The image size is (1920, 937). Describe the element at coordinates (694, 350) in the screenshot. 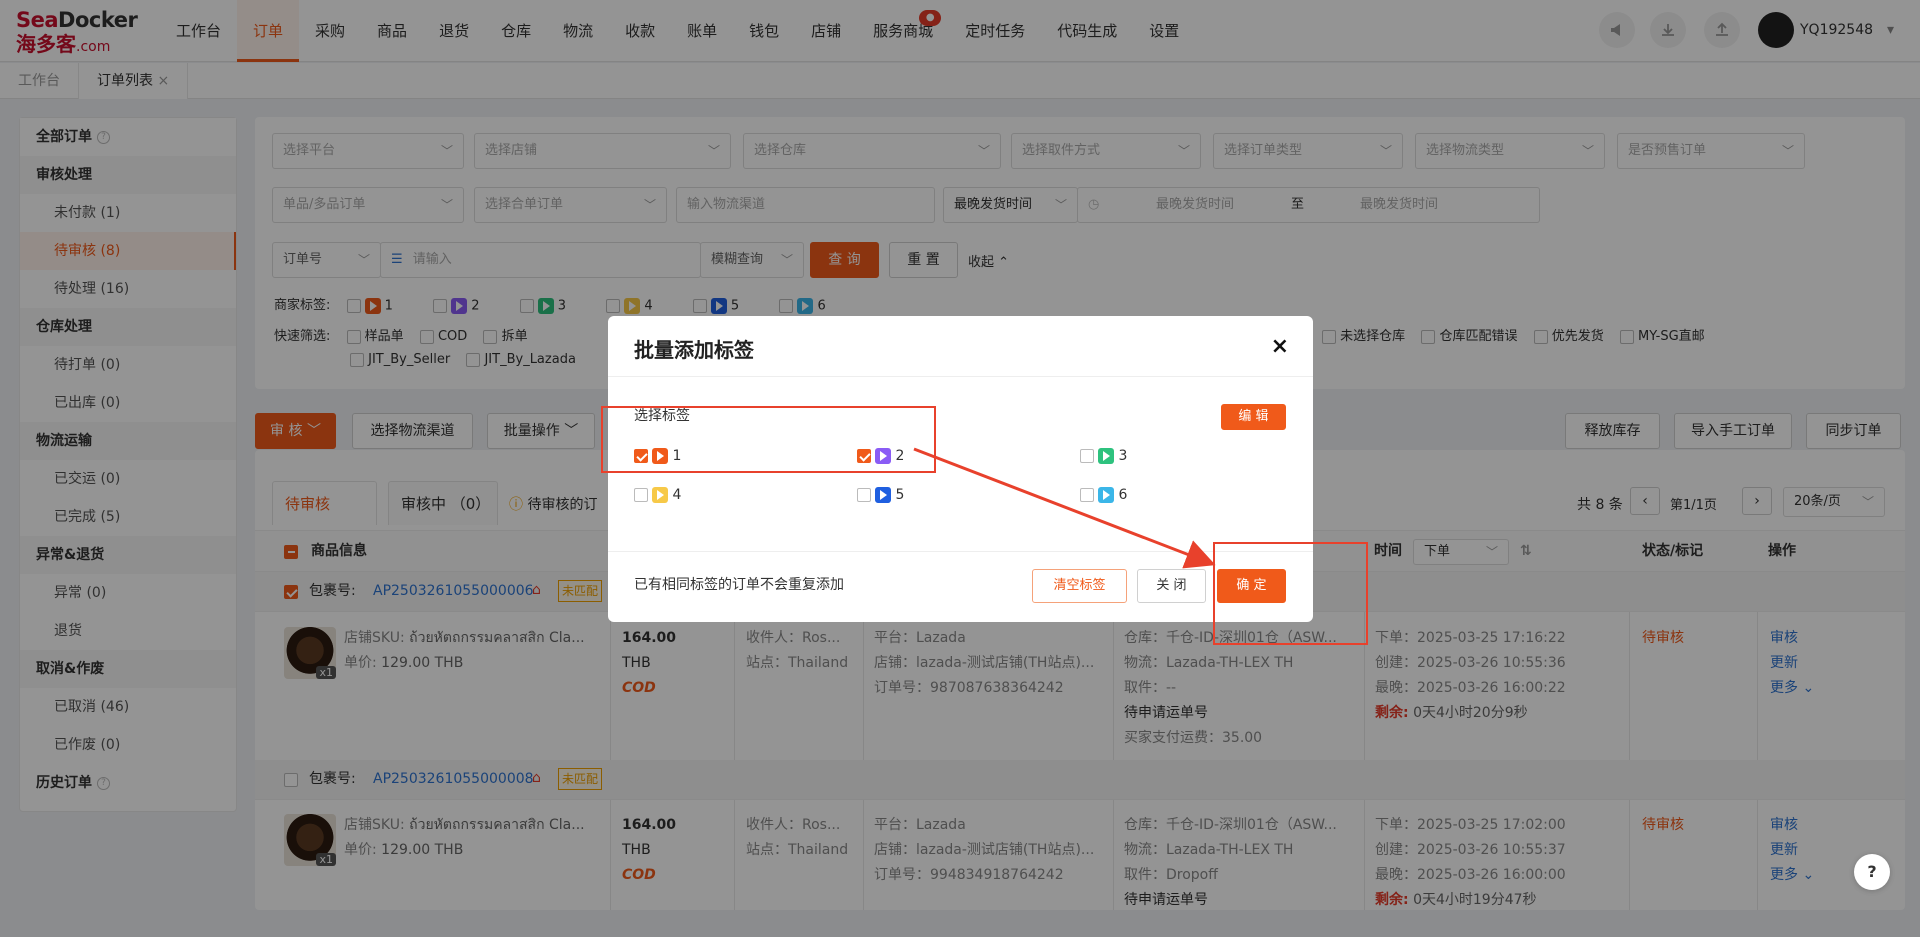

I see `dialog-title: 批量添加标签` at that location.